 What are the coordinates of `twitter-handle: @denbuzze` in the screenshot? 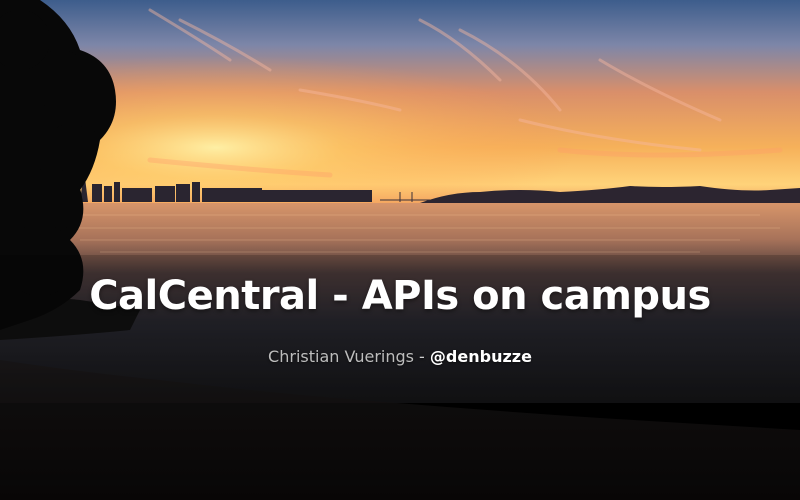 It's located at (480, 356).